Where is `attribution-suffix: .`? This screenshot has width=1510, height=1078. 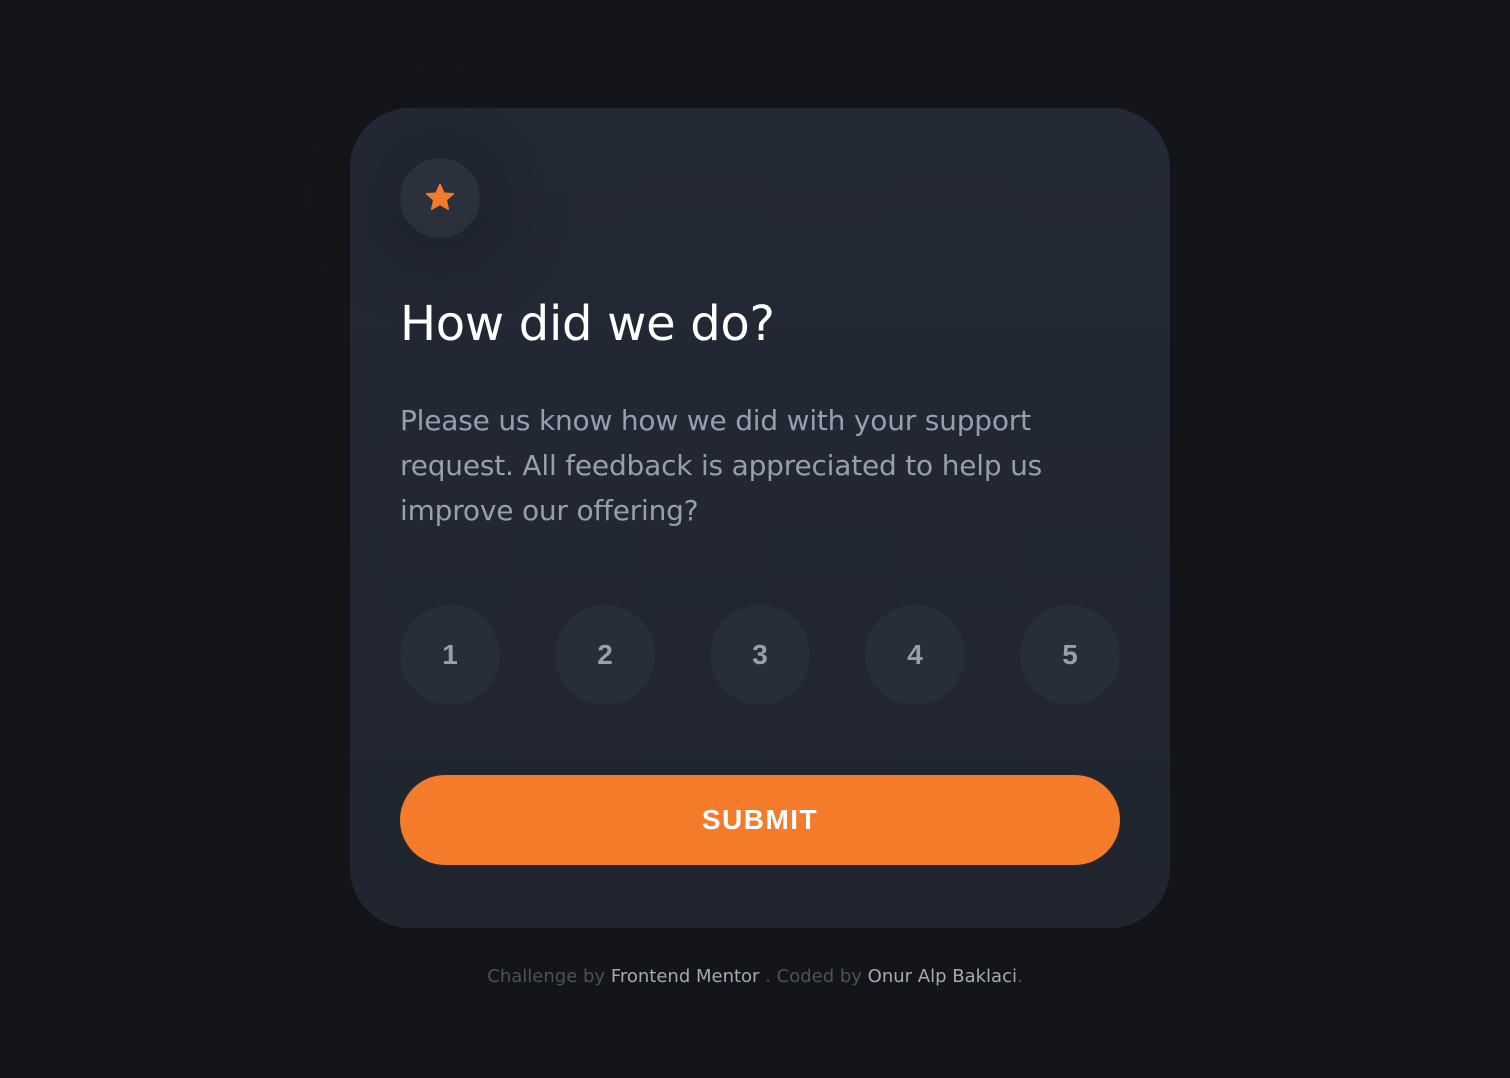 attribution-suffix: . is located at coordinates (1019, 976).